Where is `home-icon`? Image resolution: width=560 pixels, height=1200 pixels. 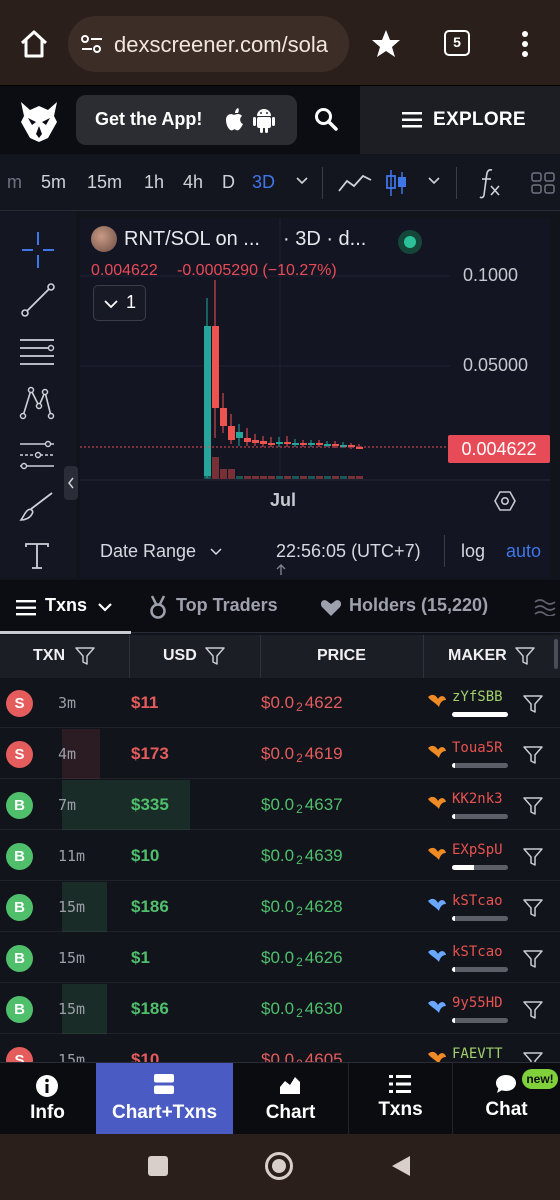
home-icon is located at coordinates (34, 44).